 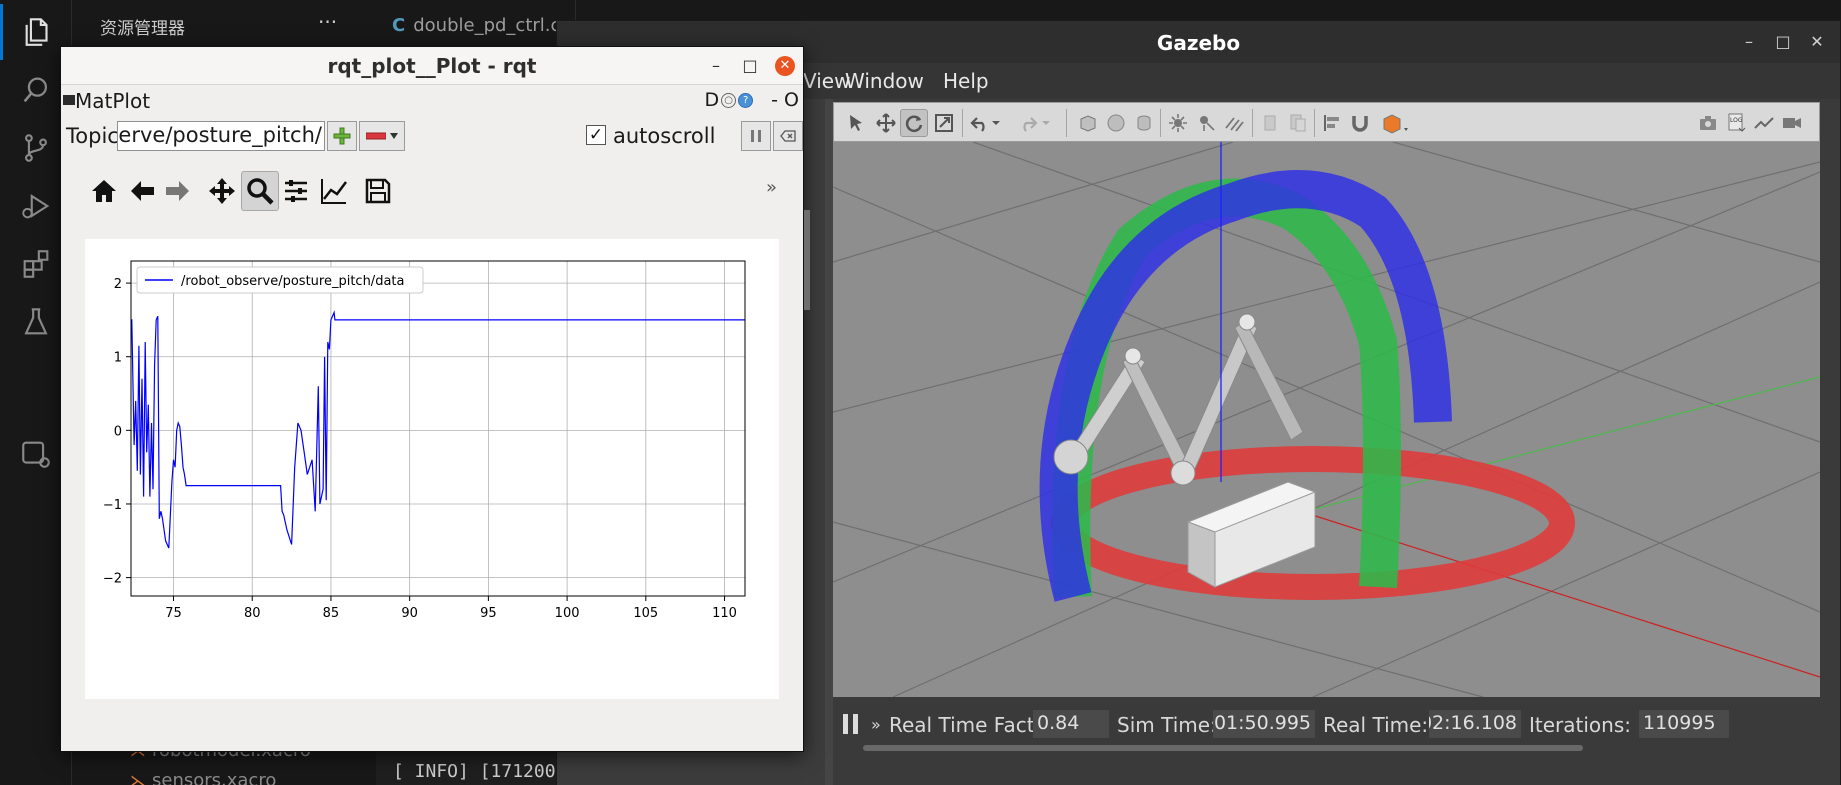 I want to click on reload-icon: ○, so click(x=729, y=100).